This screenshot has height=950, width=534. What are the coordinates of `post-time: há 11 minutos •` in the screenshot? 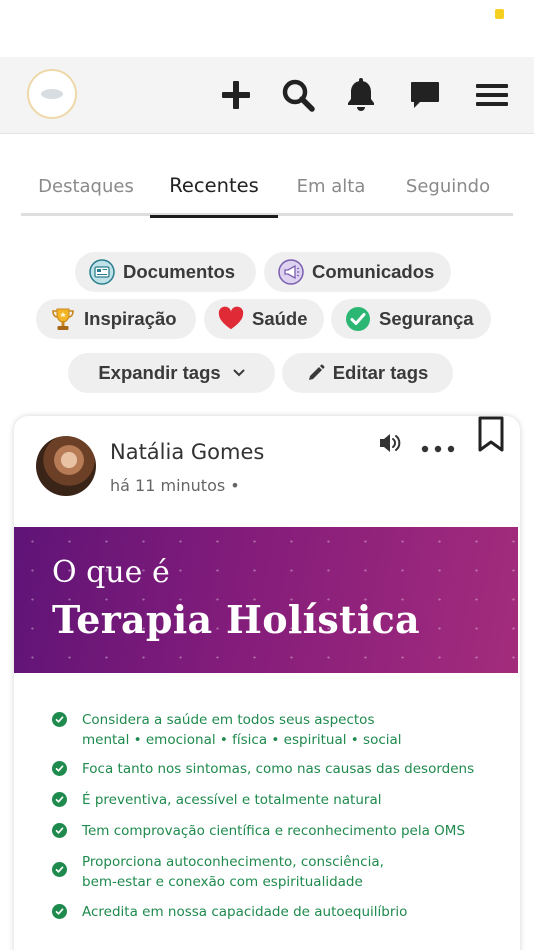 It's located at (175, 485).